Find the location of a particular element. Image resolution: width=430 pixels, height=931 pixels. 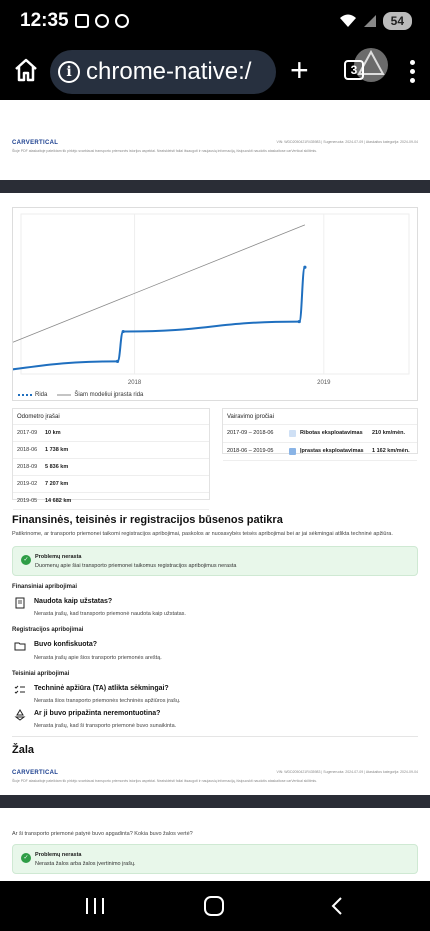

home-icon is located at coordinates (26, 70).